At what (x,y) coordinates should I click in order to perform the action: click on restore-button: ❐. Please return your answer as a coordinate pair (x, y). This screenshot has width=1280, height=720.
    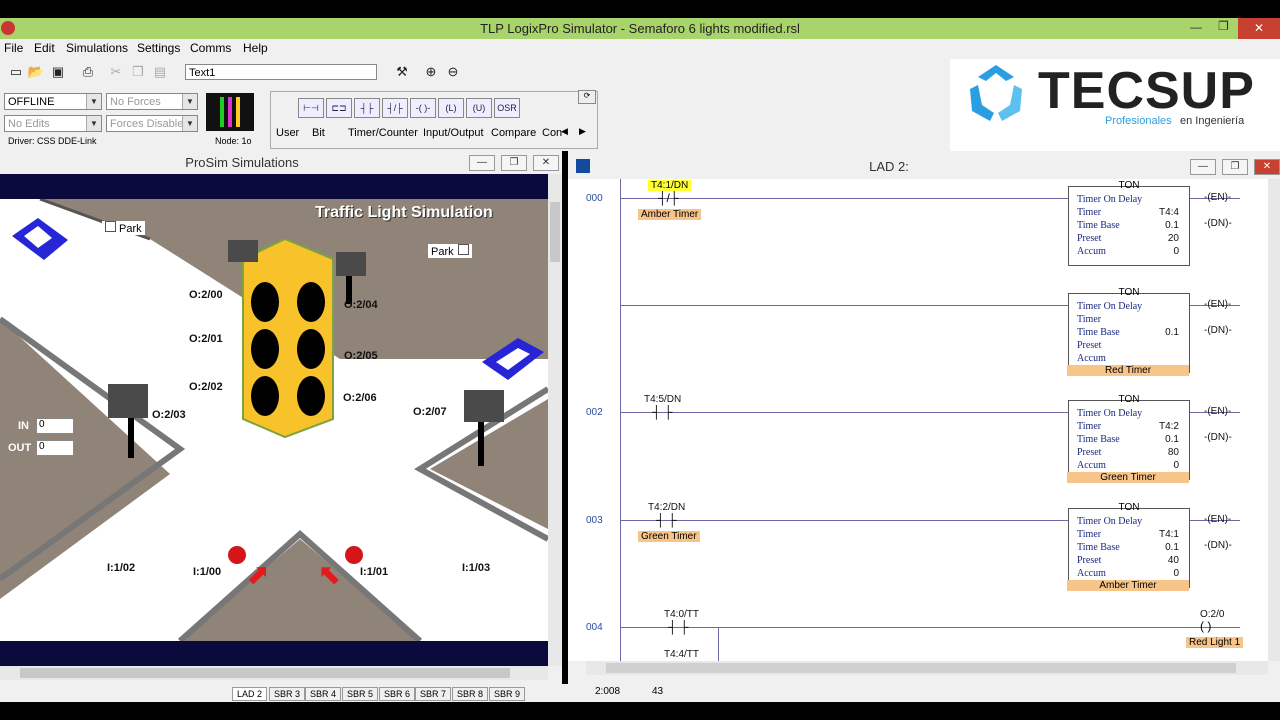
    Looking at the image, I should click on (1223, 26).